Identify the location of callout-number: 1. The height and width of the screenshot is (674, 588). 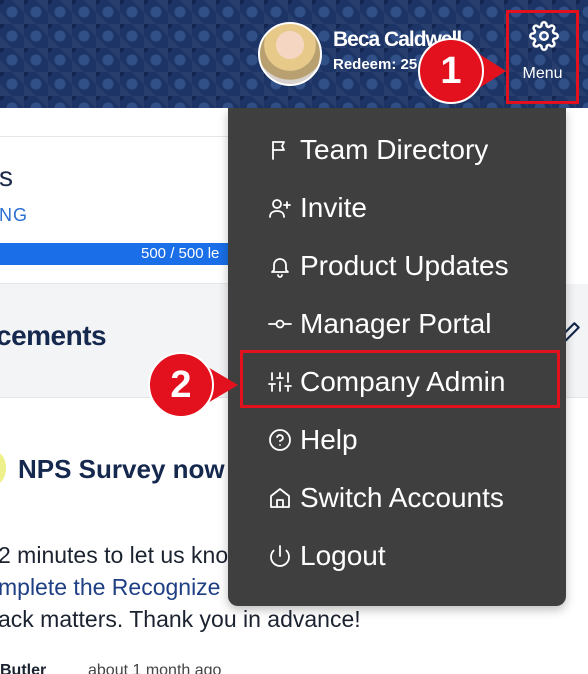
(451, 71).